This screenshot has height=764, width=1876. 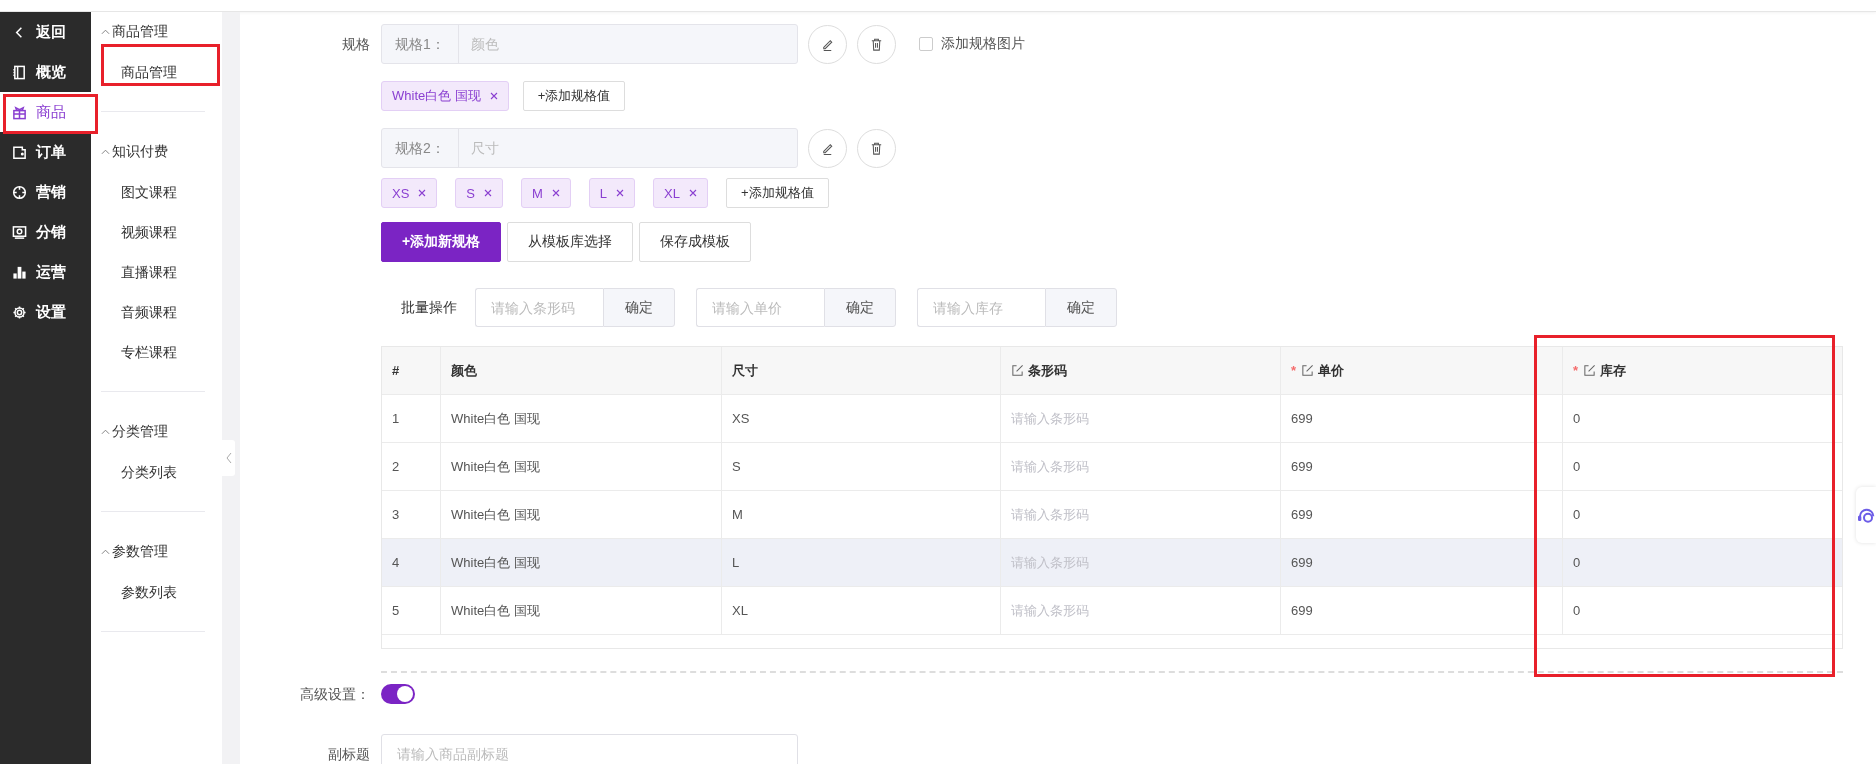 I want to click on table-row: 1 White白色 国现 XS 请输入条形码 699 0, so click(x=1112, y=419).